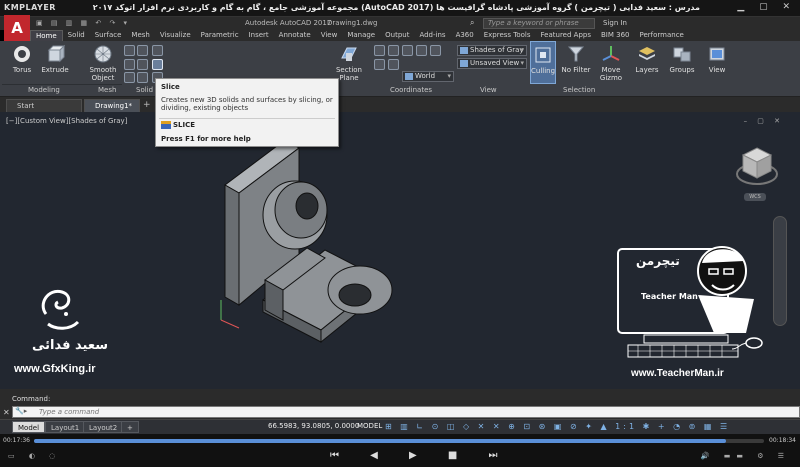 This screenshot has width=800, height=467. Describe the element at coordinates (764, 121) in the screenshot. I see `viewport-window-controls: – ▢ ✕` at that location.